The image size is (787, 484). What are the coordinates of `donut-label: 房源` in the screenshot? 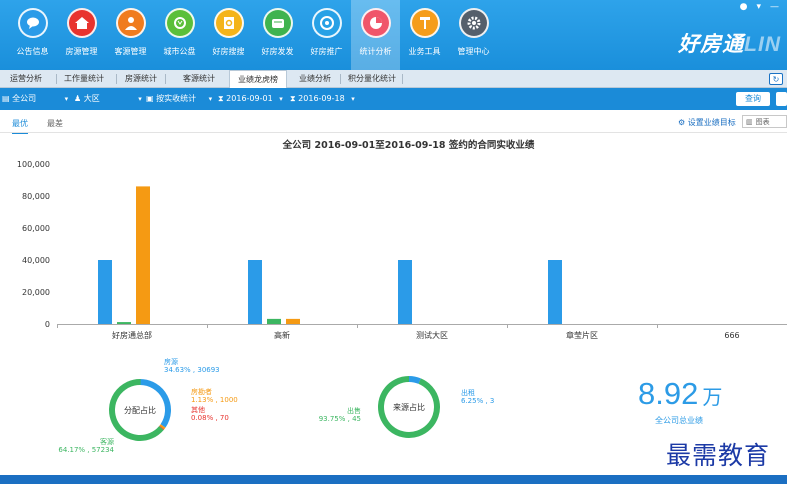 It's located at (171, 361).